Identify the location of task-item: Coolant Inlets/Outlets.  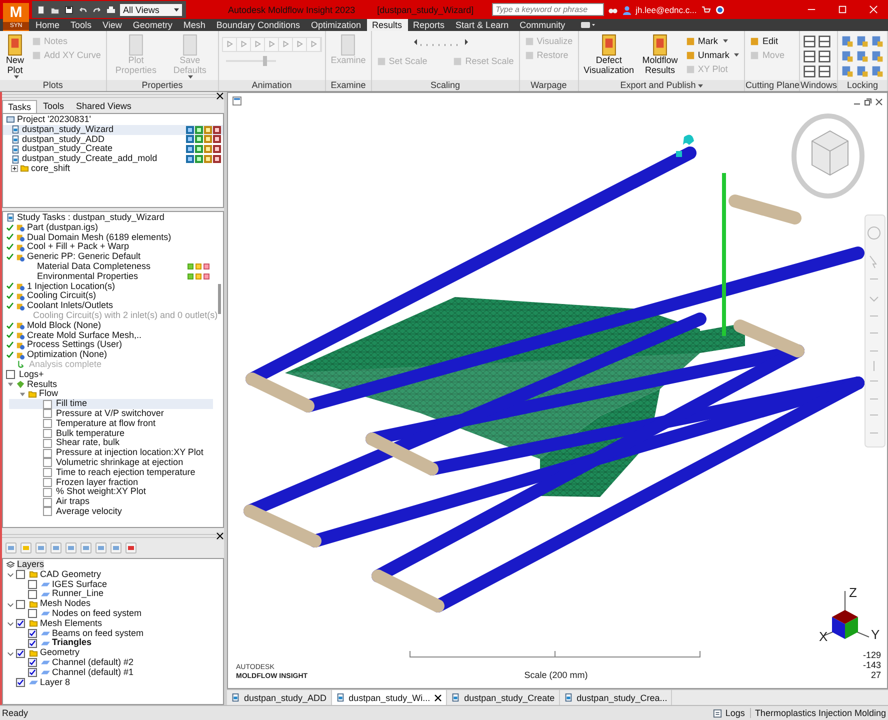
(113, 306).